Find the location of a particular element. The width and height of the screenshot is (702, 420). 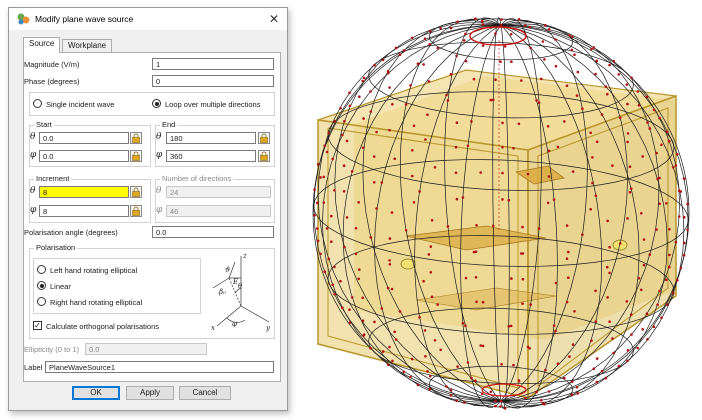

ok-button: OK is located at coordinates (96, 393).